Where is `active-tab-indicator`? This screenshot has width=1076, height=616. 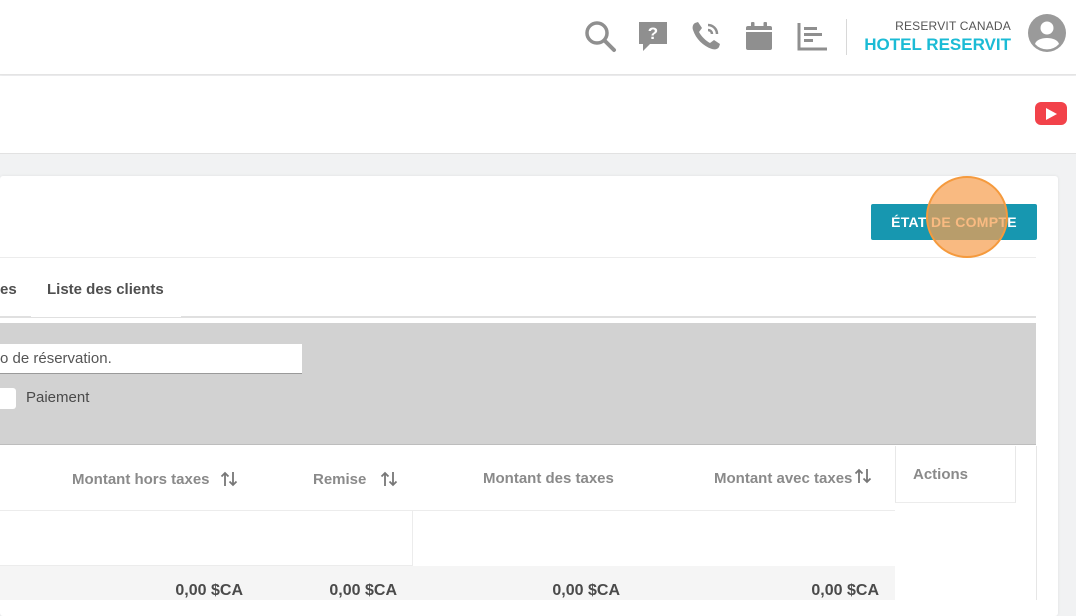
active-tab-indicator is located at coordinates (106, 315).